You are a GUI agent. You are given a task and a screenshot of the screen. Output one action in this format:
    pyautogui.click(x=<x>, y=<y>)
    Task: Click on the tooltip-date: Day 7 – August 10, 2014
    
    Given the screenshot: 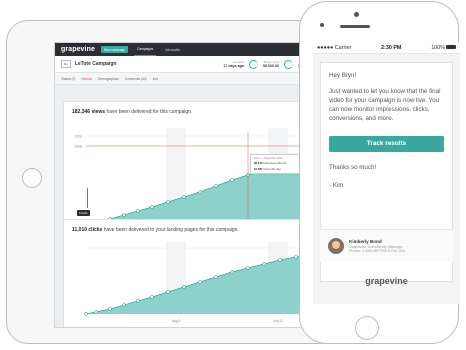 What is the action you would take?
    pyautogui.click(x=268, y=158)
    